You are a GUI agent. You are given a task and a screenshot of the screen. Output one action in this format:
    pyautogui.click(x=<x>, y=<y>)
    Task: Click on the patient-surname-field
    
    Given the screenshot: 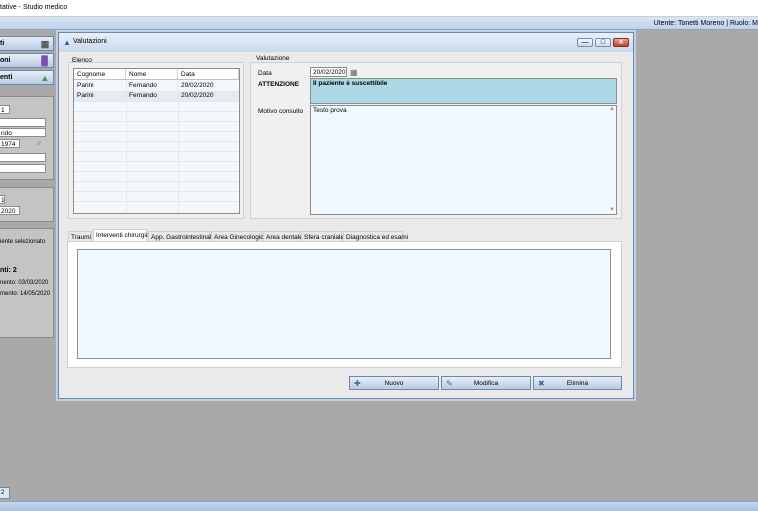 What is the action you would take?
    pyautogui.click(x=23, y=122)
    